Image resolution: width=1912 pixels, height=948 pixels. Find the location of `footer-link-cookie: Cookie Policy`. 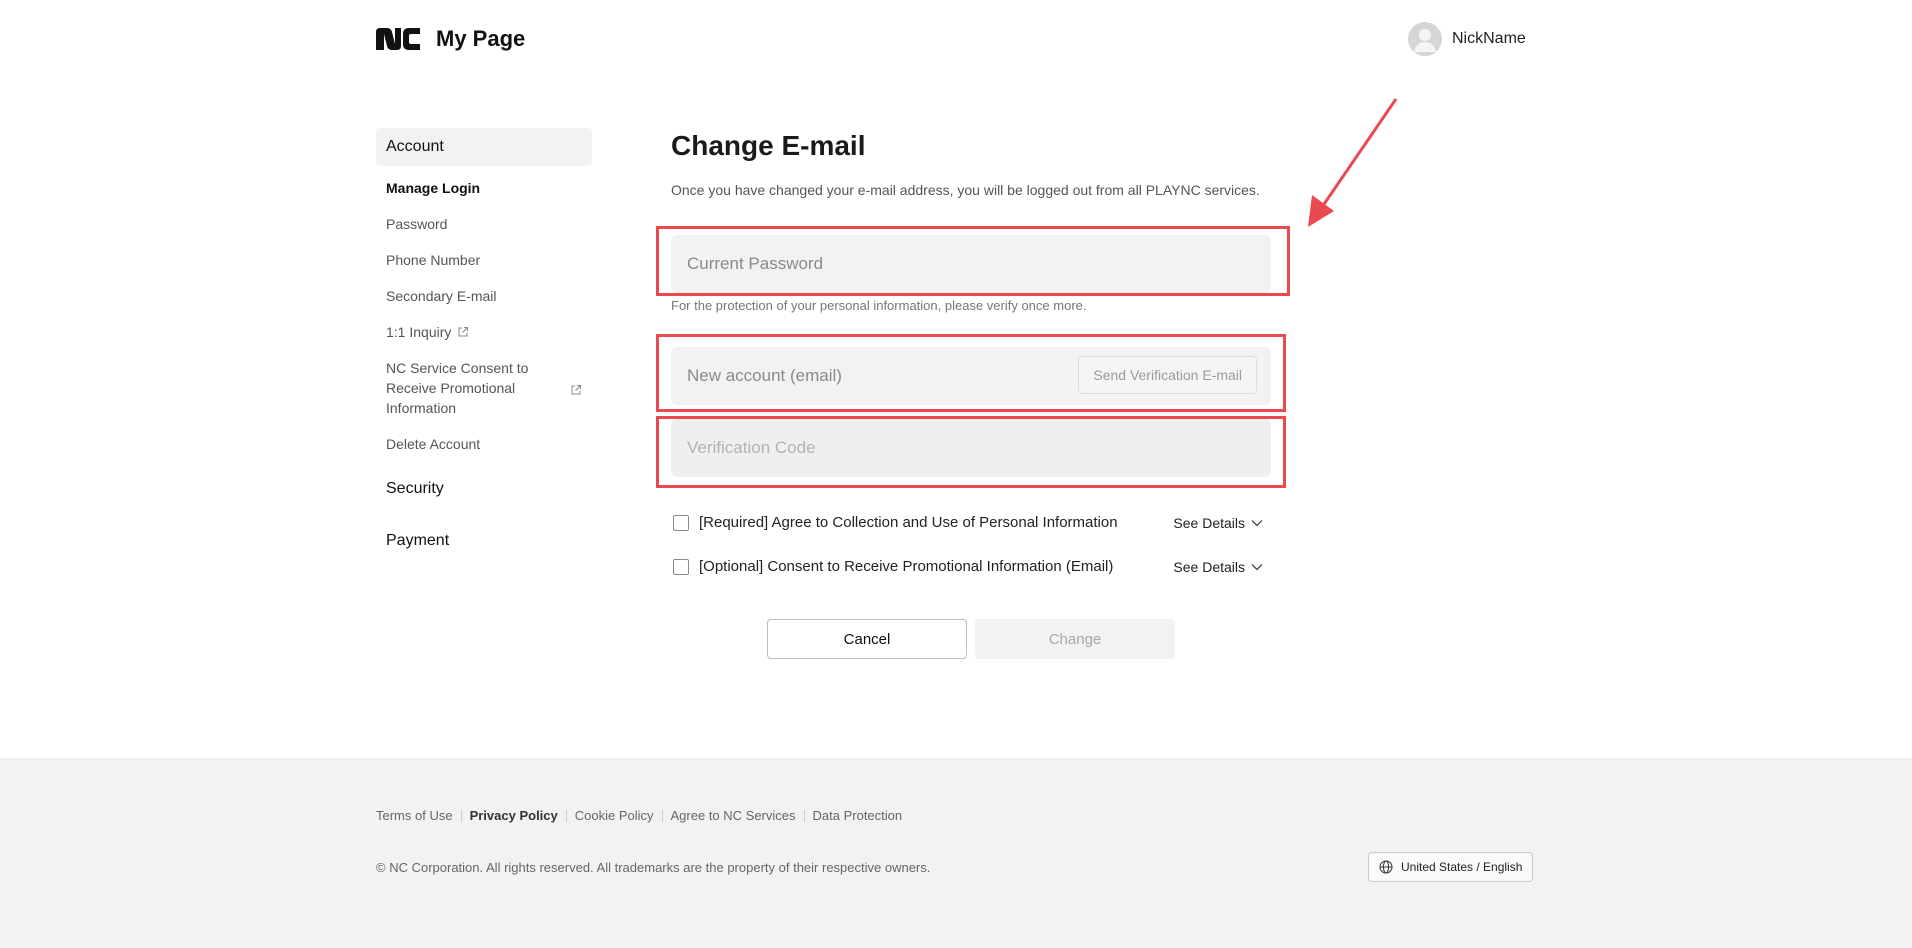

footer-link-cookie: Cookie Policy is located at coordinates (614, 815).